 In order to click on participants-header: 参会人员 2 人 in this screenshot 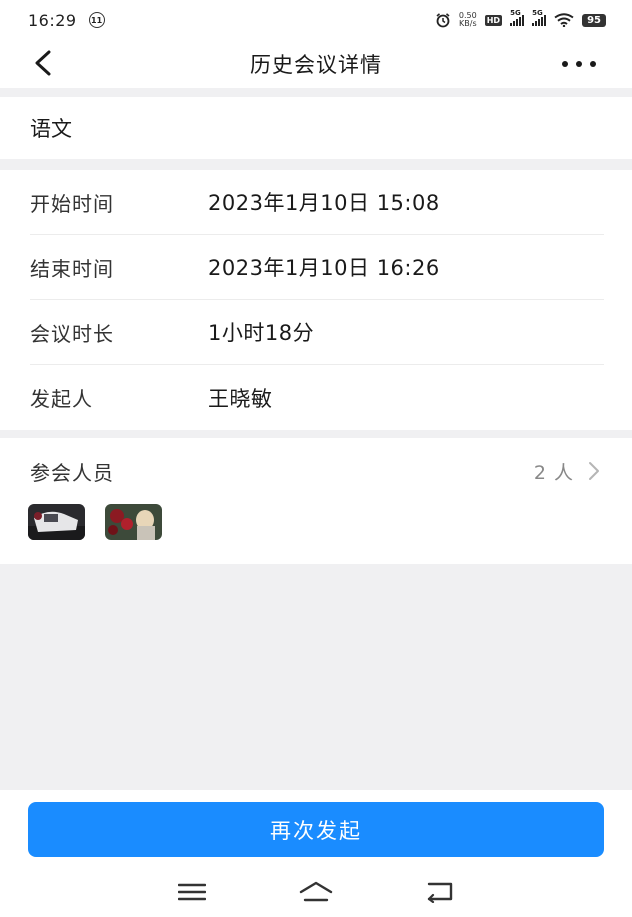, I will do `click(316, 471)`.